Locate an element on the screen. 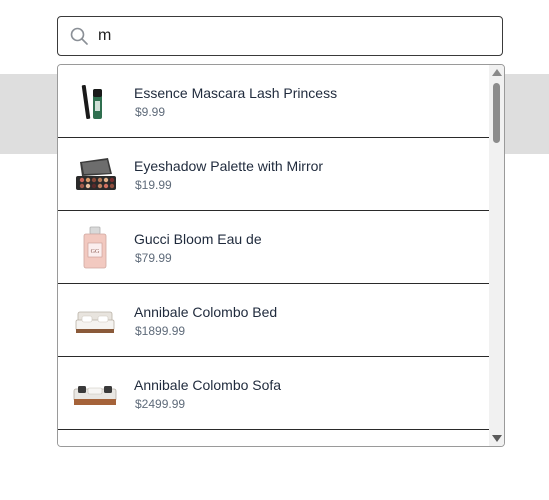  search-box is located at coordinates (280, 36).